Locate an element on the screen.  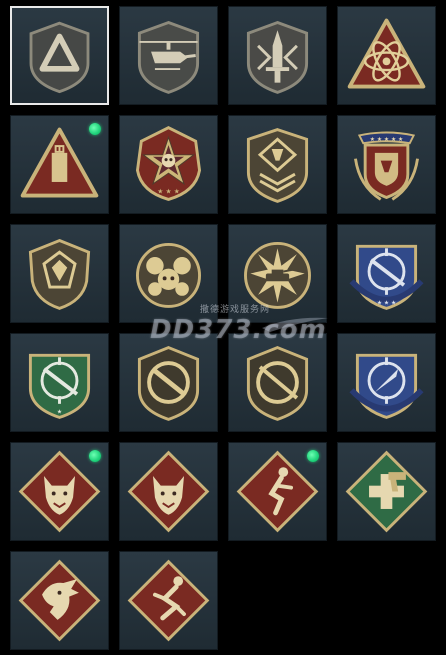
emblem-tile-13: ★ is located at coordinates (59, 382).